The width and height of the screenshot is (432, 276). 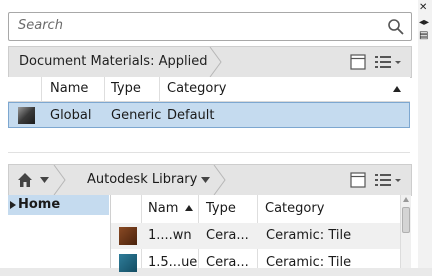 What do you see at coordinates (142, 179) in the screenshot?
I see `library-title: Autodesk Library` at bounding box center [142, 179].